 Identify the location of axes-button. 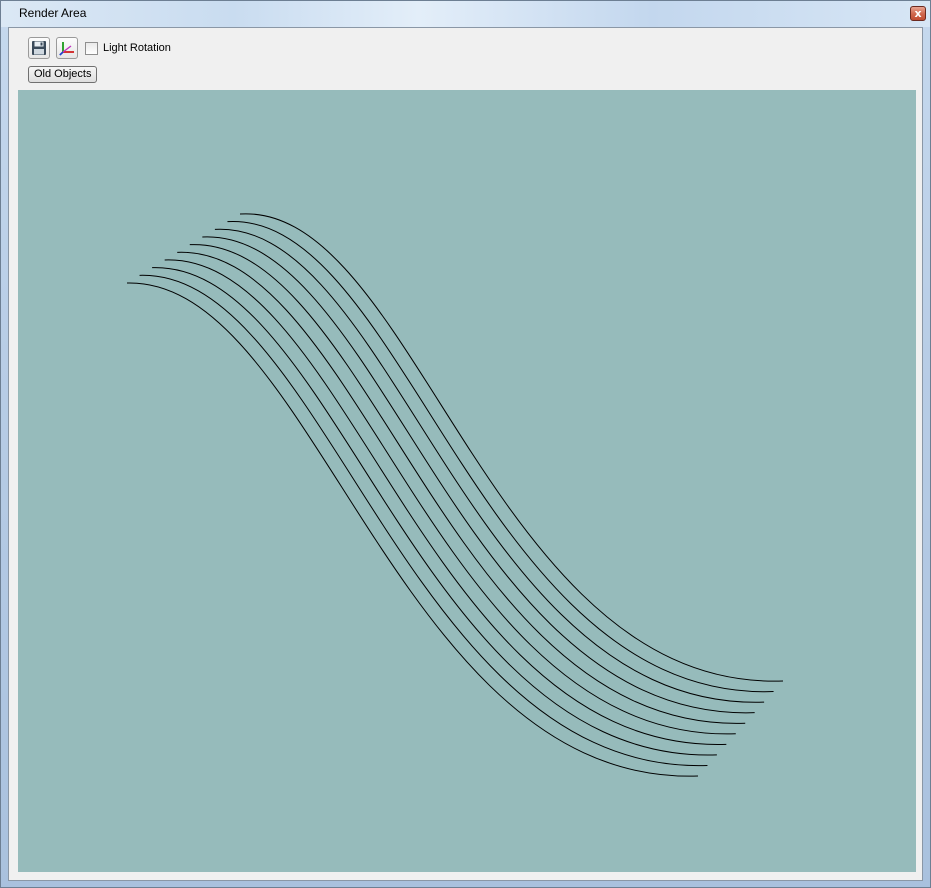
(67, 48).